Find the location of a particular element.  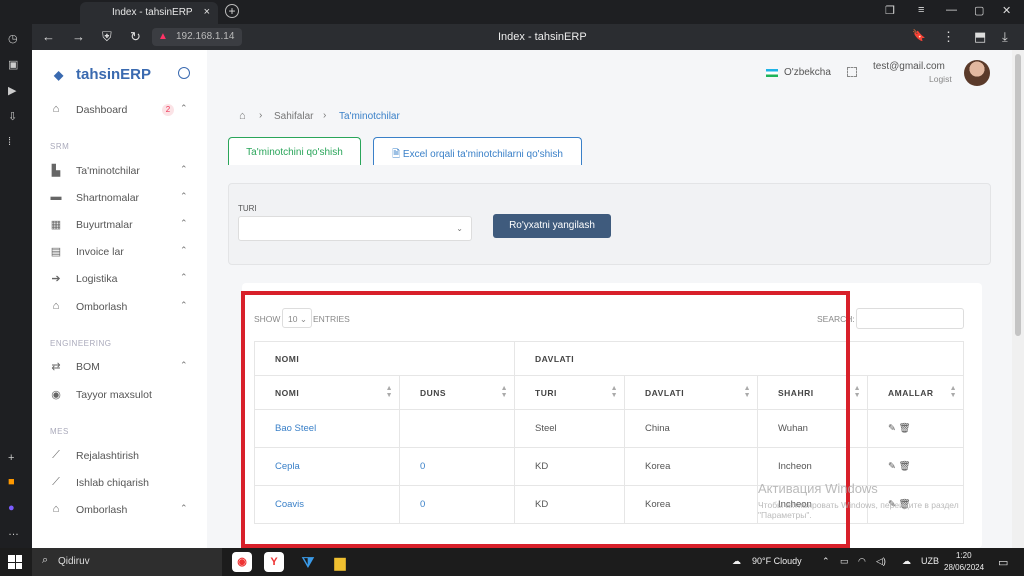

notification-icon: ▭ is located at coordinates (1003, 562).